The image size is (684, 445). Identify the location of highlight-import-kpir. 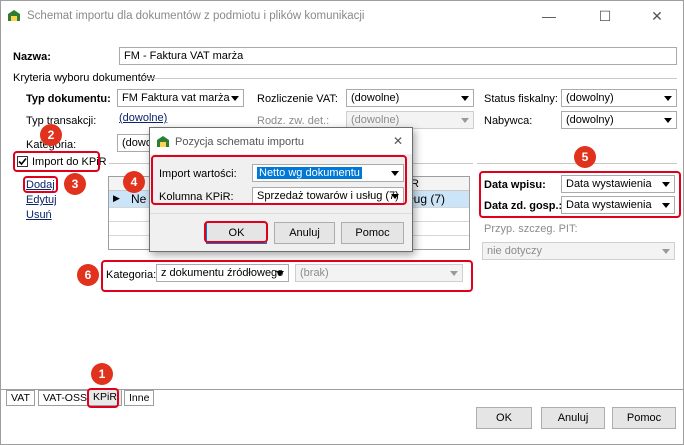
(56, 161).